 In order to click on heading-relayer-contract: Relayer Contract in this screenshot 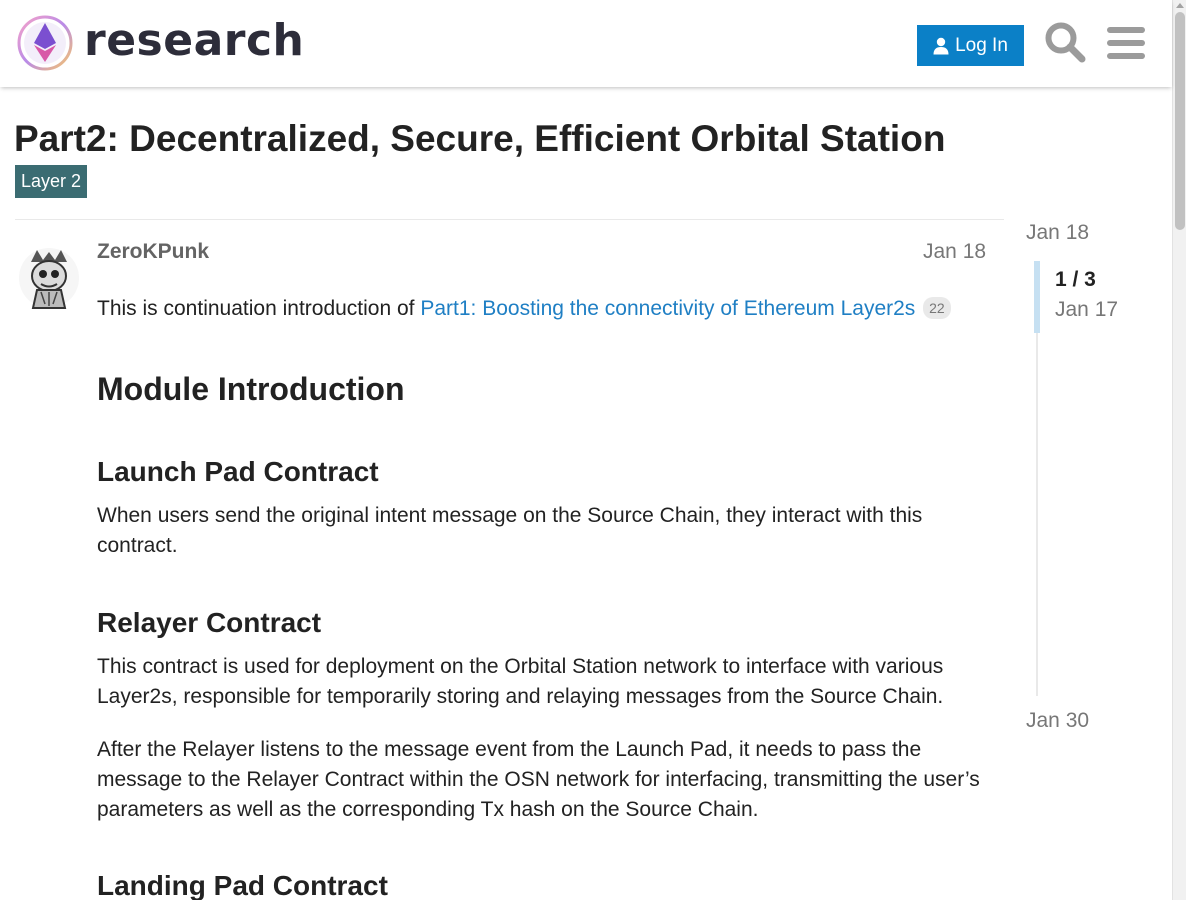, I will do `click(209, 622)`.